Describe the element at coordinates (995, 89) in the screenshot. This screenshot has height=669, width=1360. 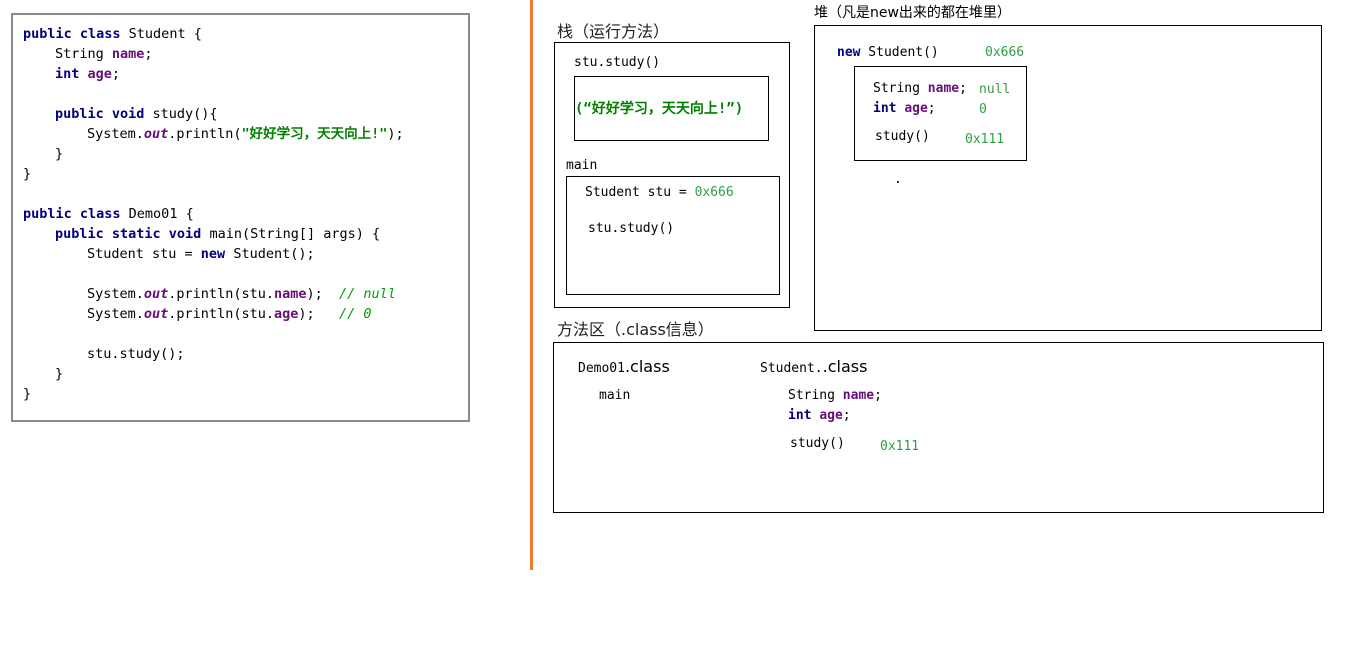
I see `heap-field-name-value: null` at that location.